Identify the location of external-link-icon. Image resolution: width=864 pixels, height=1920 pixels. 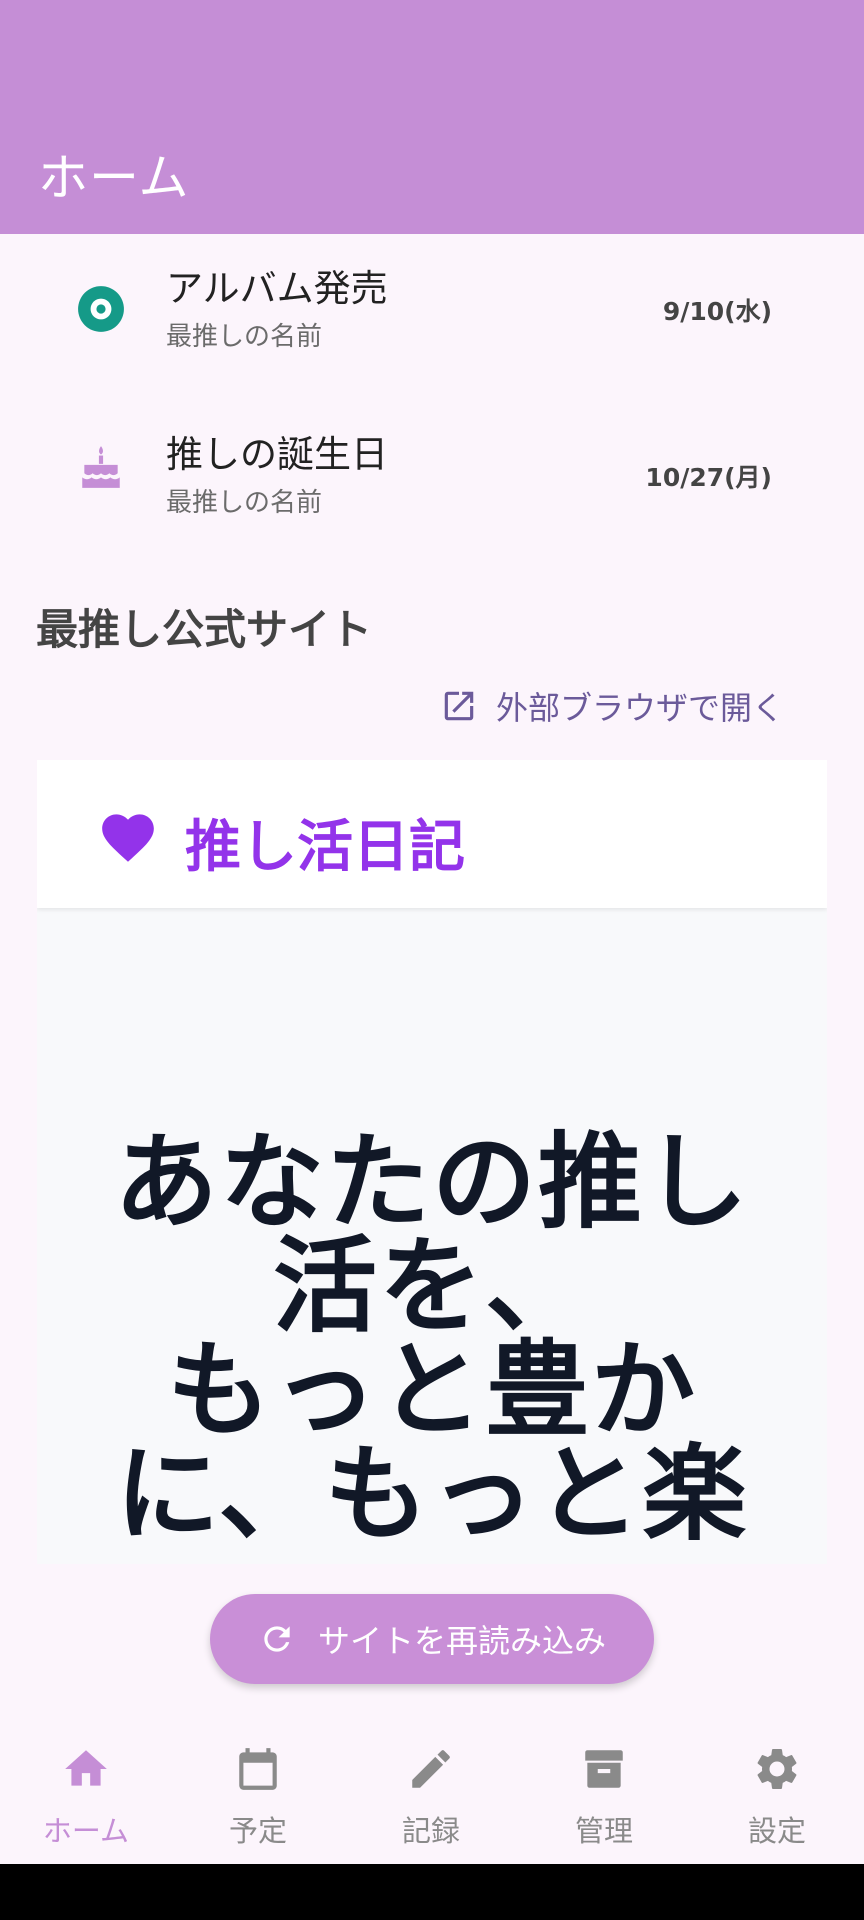
(459, 706).